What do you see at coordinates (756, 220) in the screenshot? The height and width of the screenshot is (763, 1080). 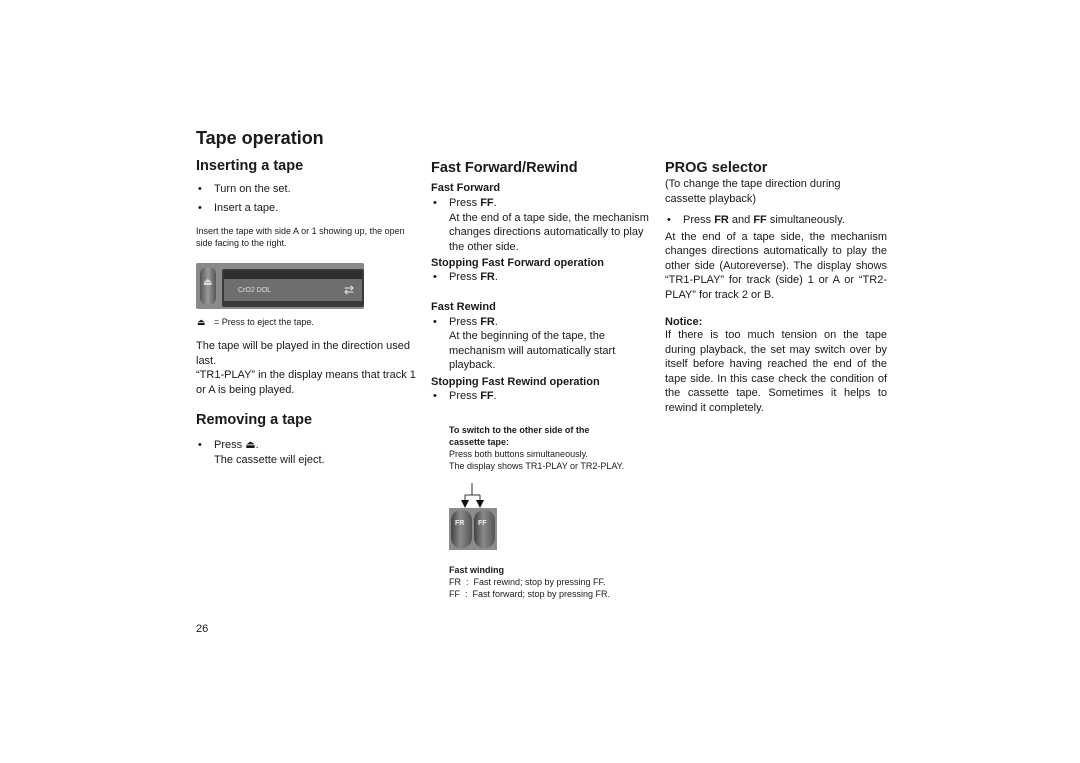 I see `list-item: • Press FR and FF simultaneously.` at bounding box center [756, 220].